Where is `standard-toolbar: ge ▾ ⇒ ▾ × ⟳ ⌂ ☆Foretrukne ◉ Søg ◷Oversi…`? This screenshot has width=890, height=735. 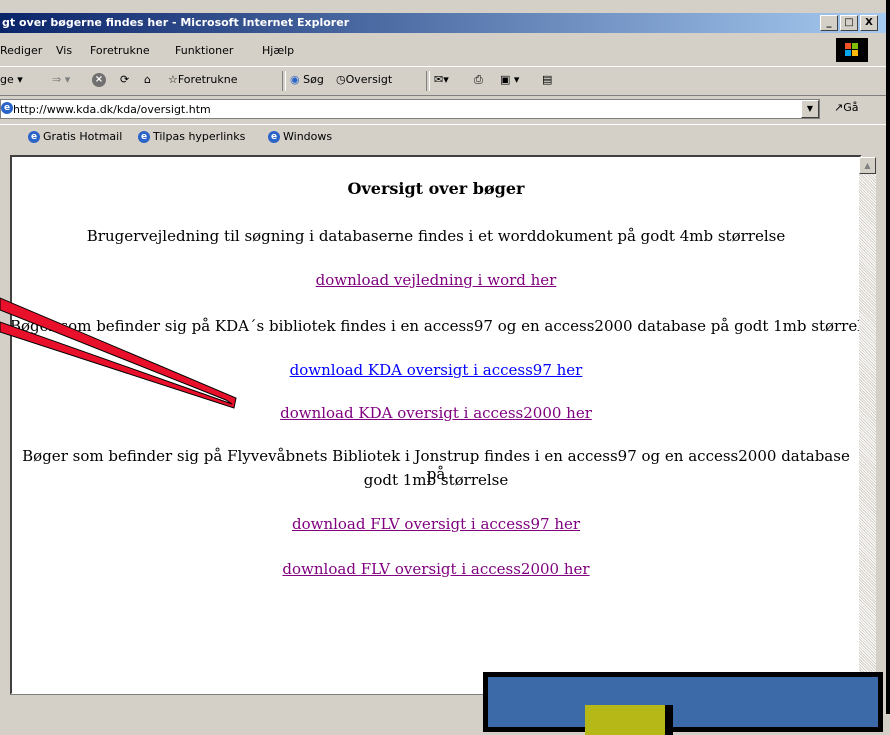 standard-toolbar: ge ▾ ⇒ ▾ × ⟳ ⌂ ☆Foretrukne ◉ Søg ◷Oversi… is located at coordinates (443, 81).